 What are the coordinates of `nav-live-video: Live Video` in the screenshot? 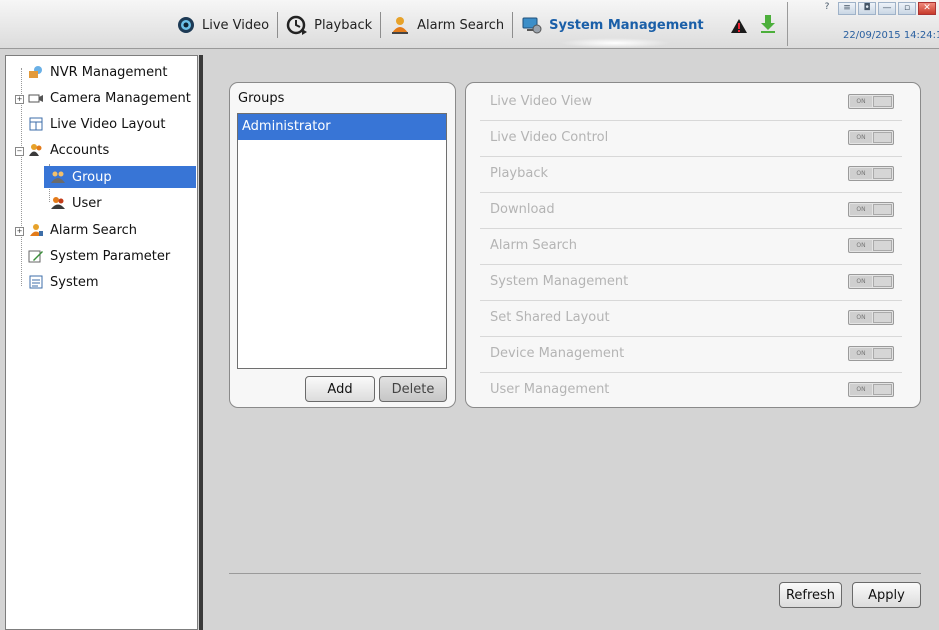 It's located at (222, 25).